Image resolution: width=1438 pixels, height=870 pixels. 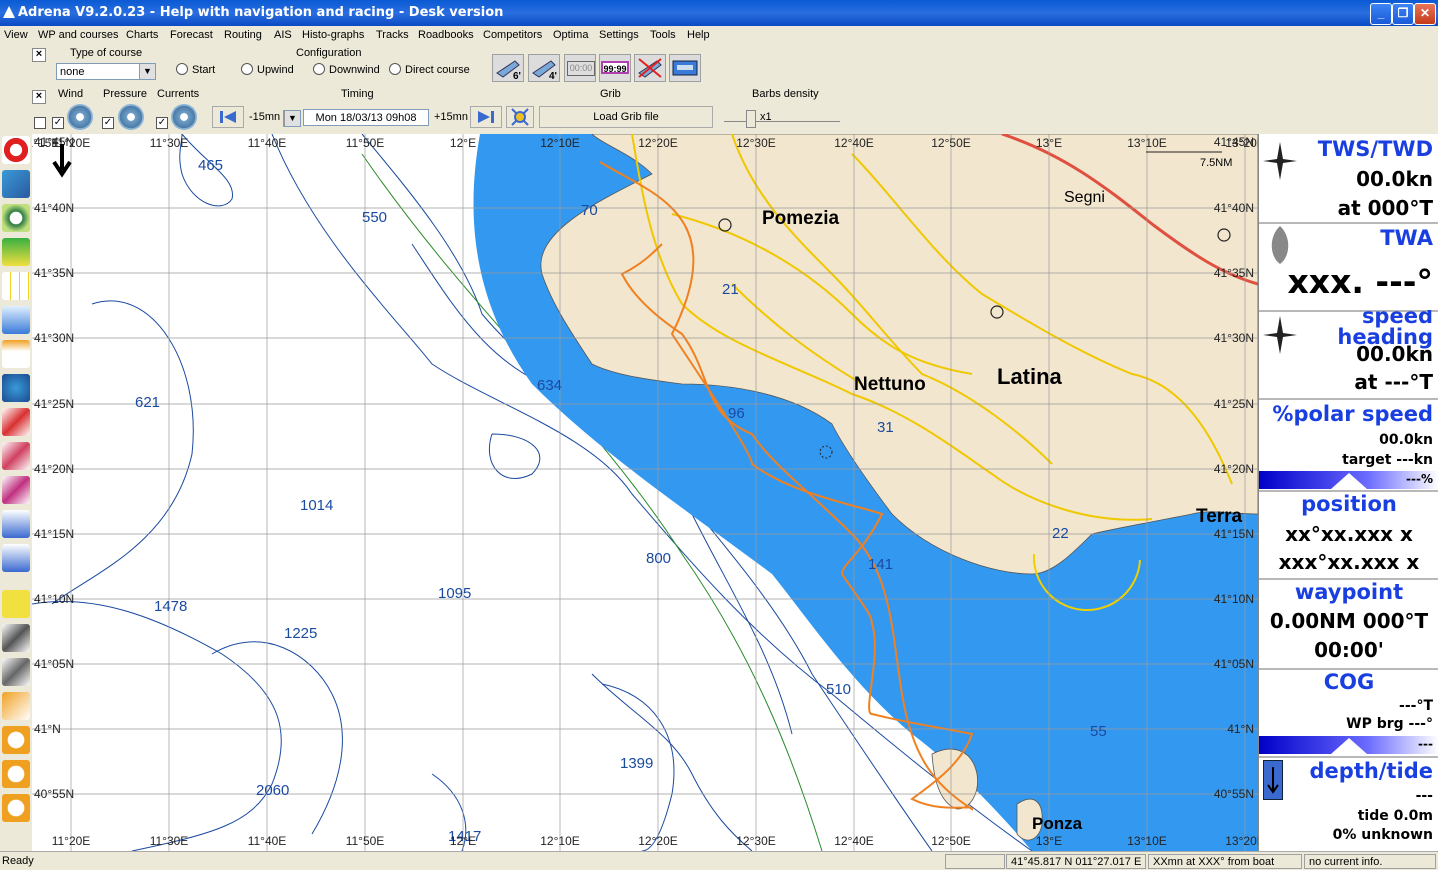 I want to click on currents-settings-gear-icon, so click(x=184, y=117).